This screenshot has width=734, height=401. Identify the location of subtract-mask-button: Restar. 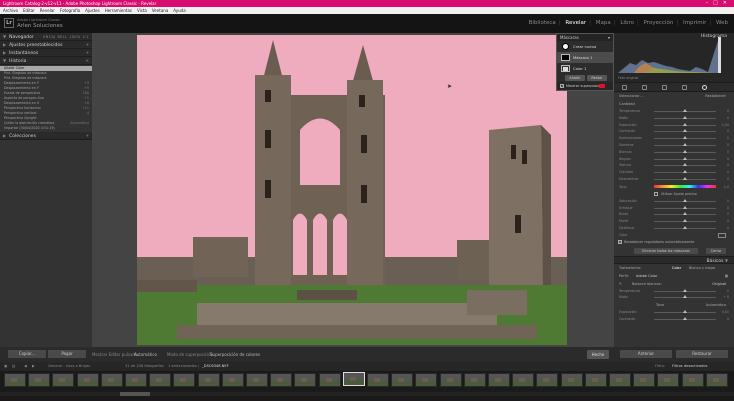
(597, 78).